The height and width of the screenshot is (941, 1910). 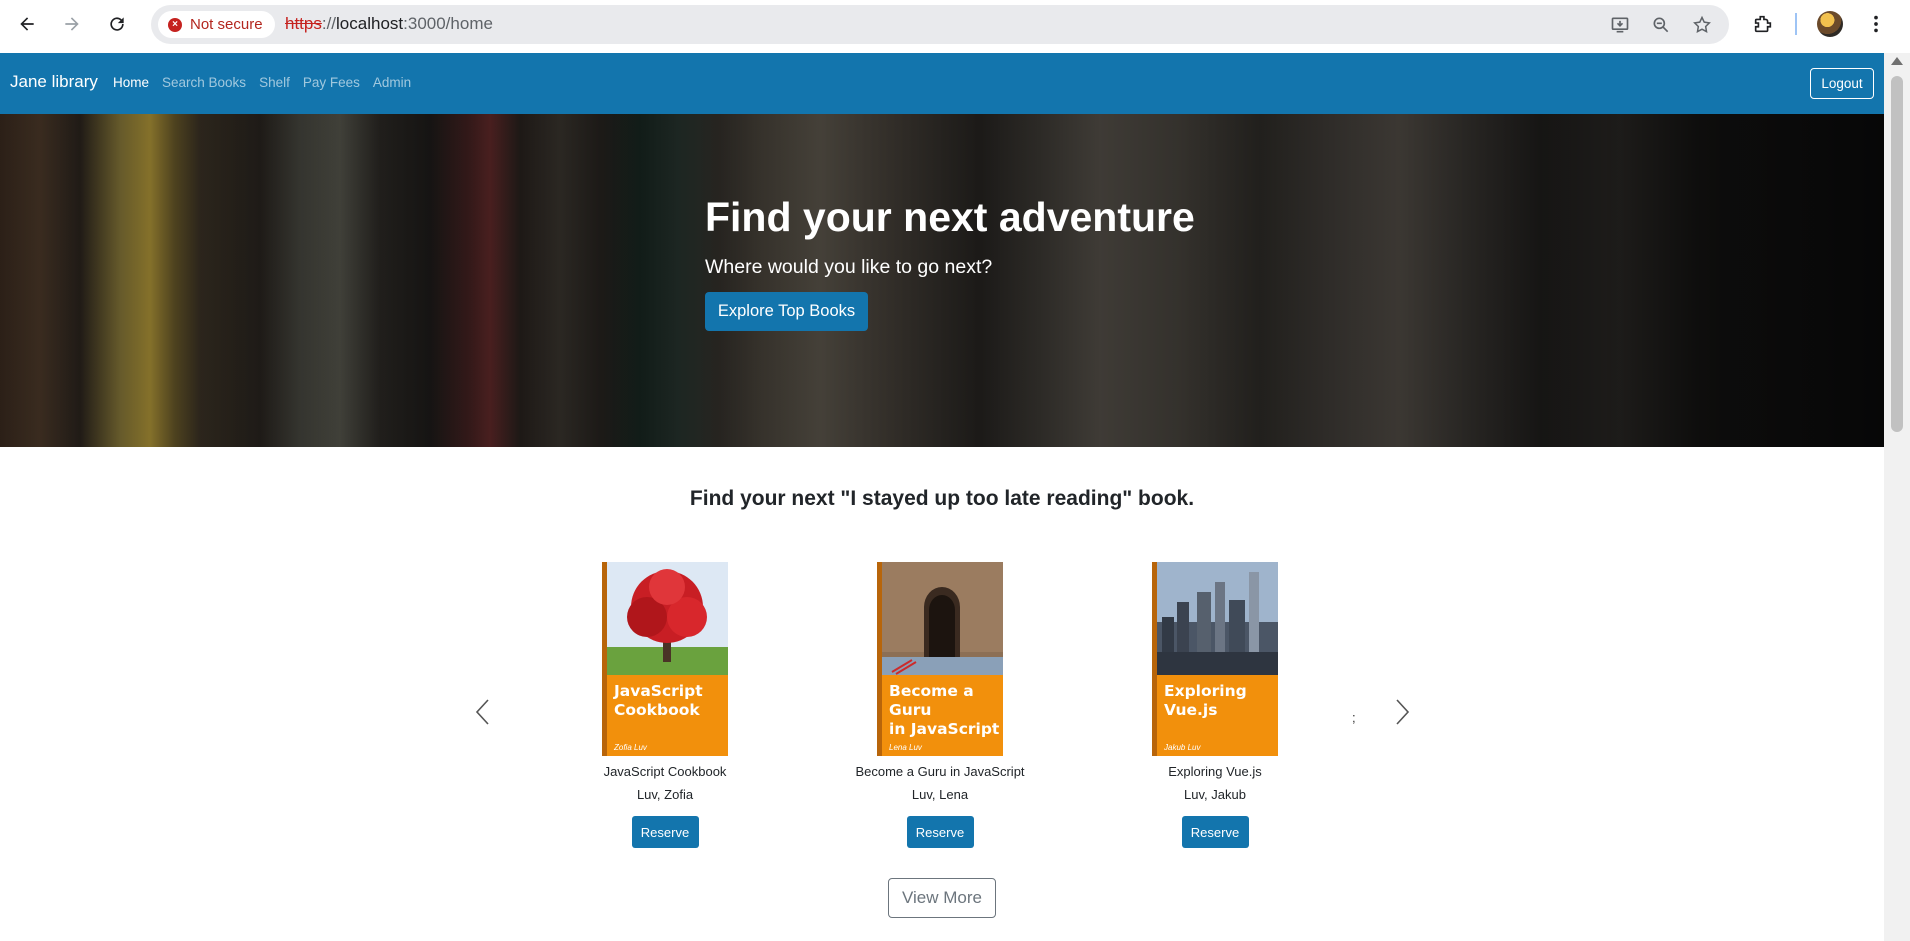 I want to click on install-app-icon, so click(x=1620, y=25).